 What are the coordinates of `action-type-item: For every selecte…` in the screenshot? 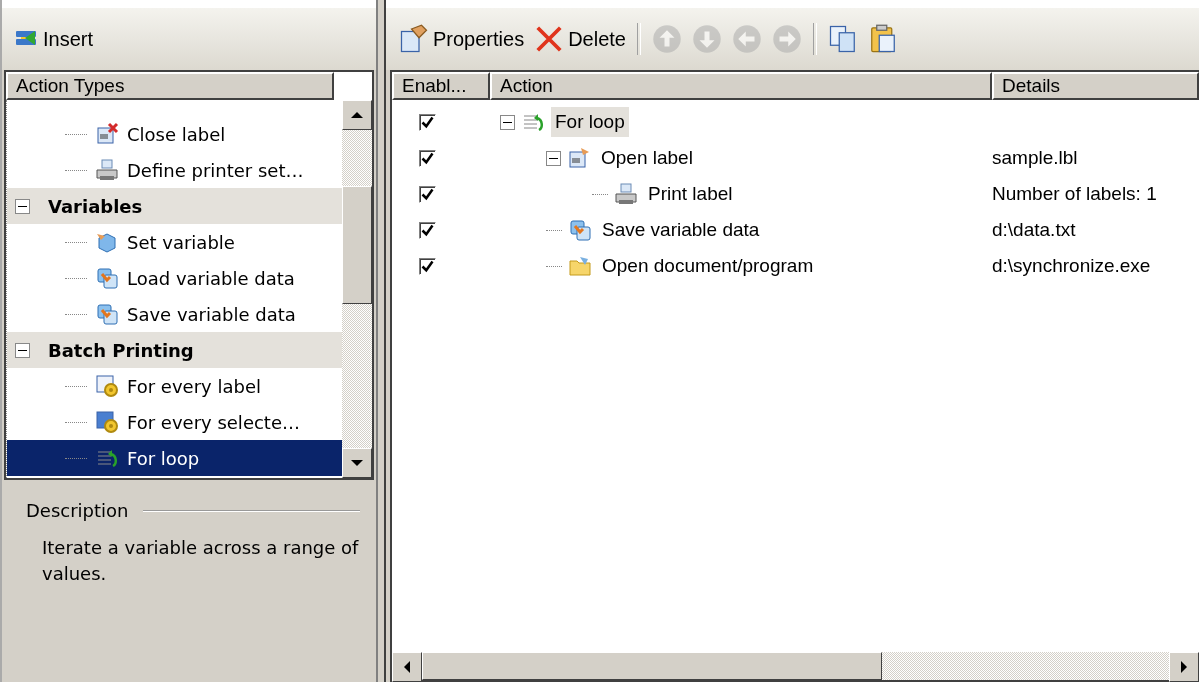 It's located at (174, 422).